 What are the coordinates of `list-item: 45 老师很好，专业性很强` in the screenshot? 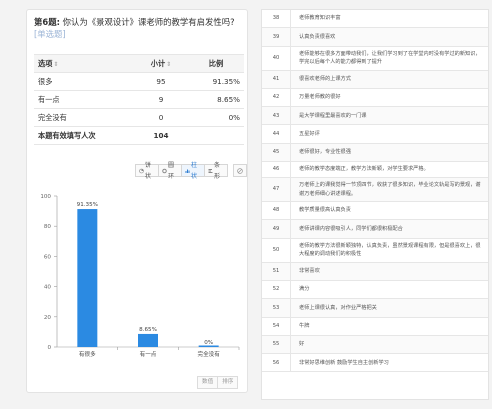 It's located at (375, 153).